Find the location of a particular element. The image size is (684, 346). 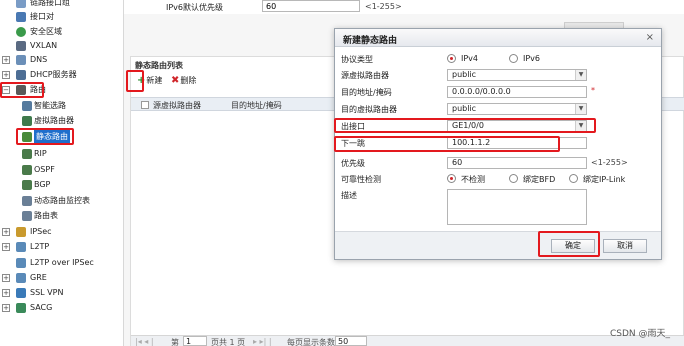

new-button-label: 新建 is located at coordinates (154, 80).